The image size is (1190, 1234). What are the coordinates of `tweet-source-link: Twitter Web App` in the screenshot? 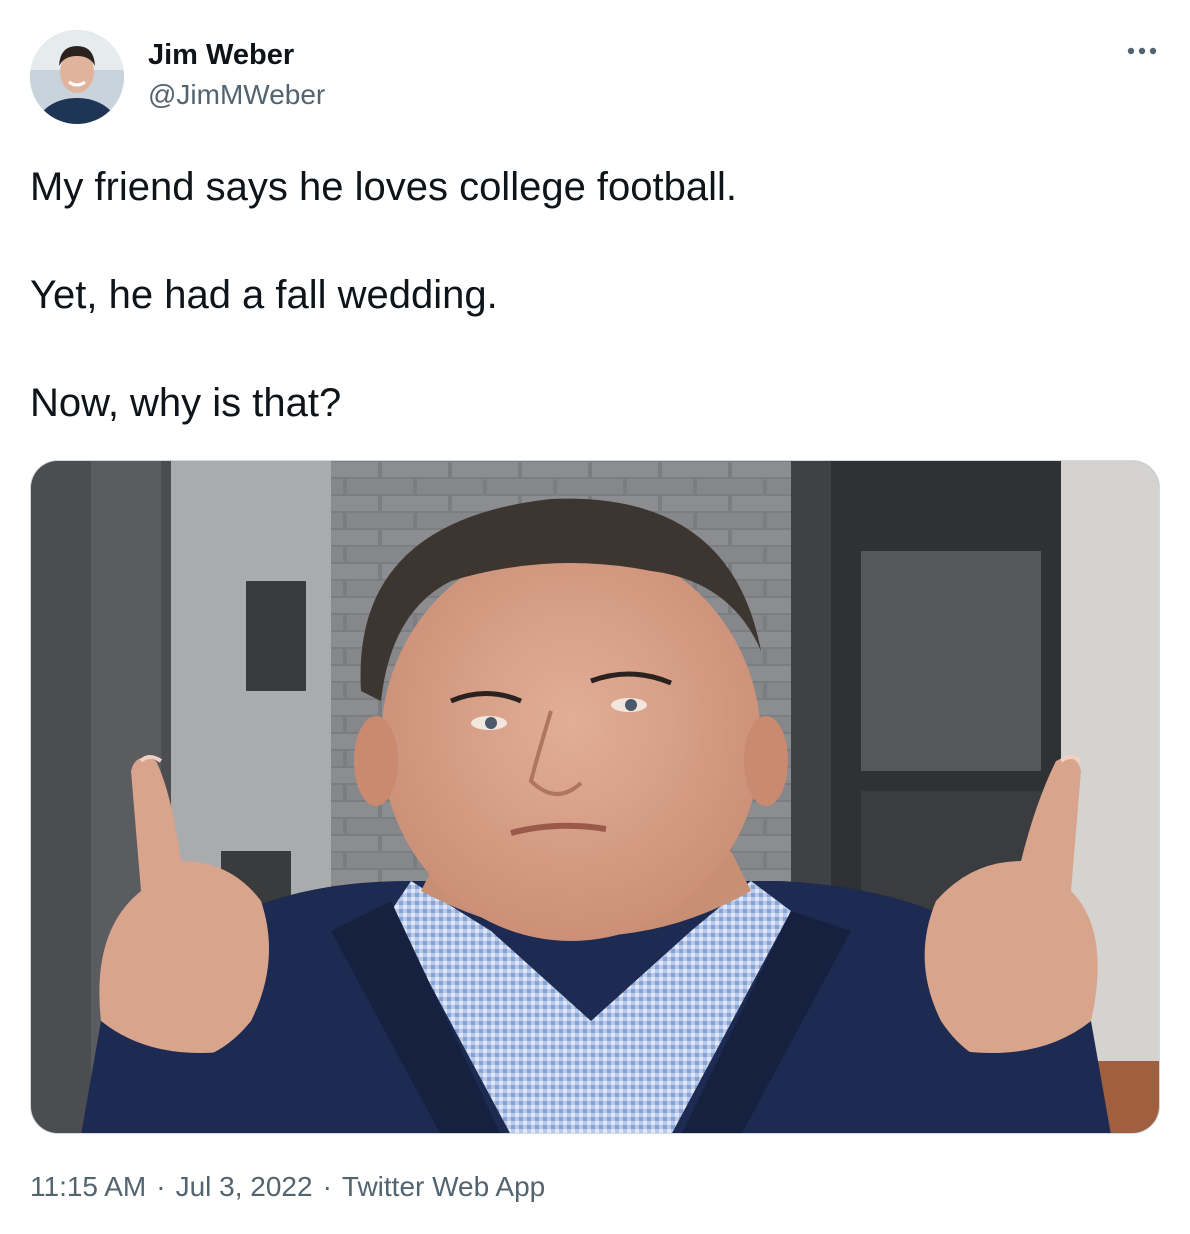 It's located at (443, 1187).